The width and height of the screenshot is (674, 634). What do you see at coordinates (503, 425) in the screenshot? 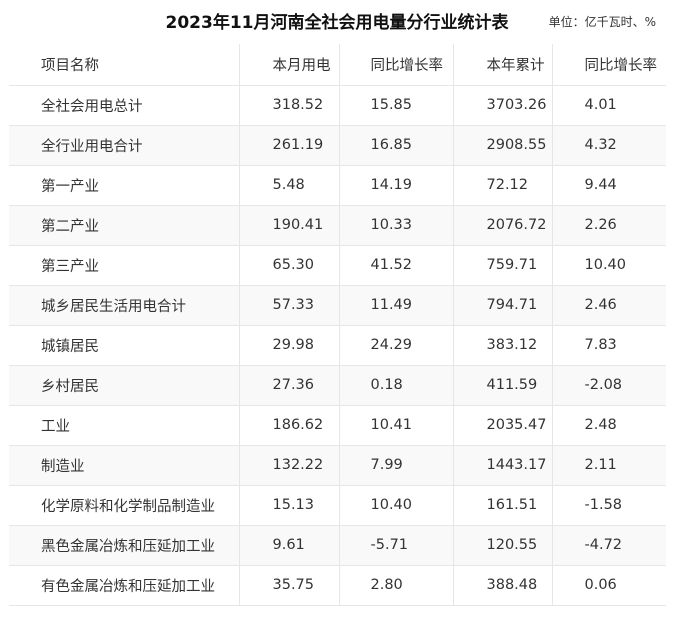
I see `cell-year-total: 2035.47` at bounding box center [503, 425].